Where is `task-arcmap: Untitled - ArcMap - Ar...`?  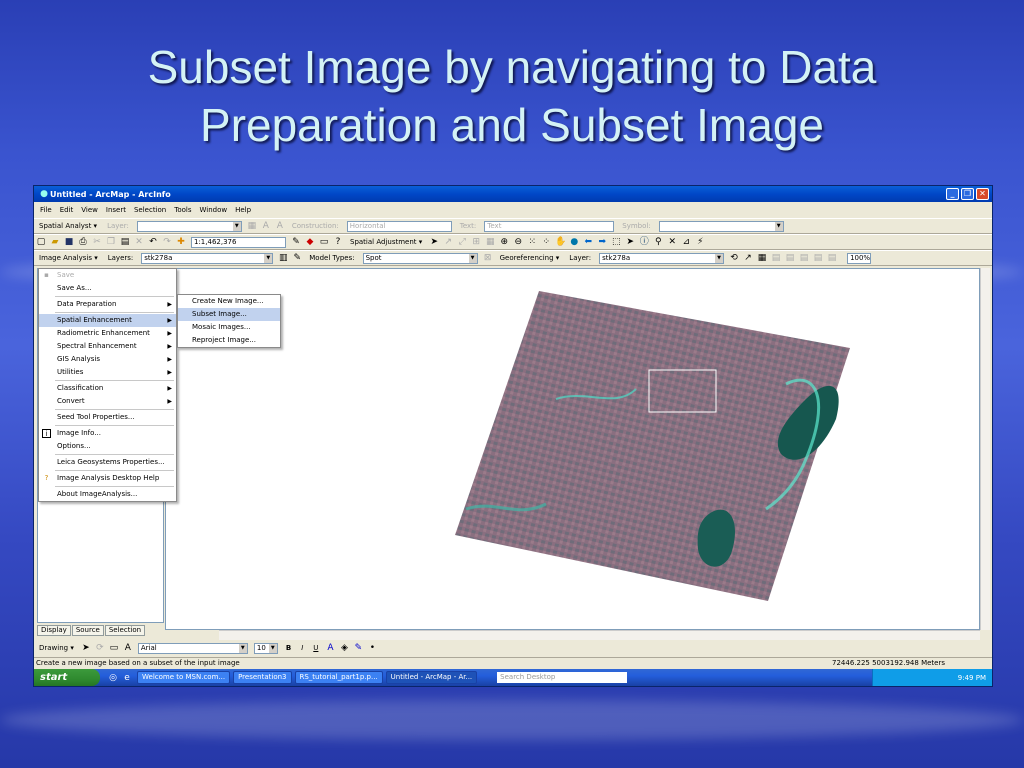
task-arcmap: Untitled - ArcMap - Ar... is located at coordinates (431, 677).